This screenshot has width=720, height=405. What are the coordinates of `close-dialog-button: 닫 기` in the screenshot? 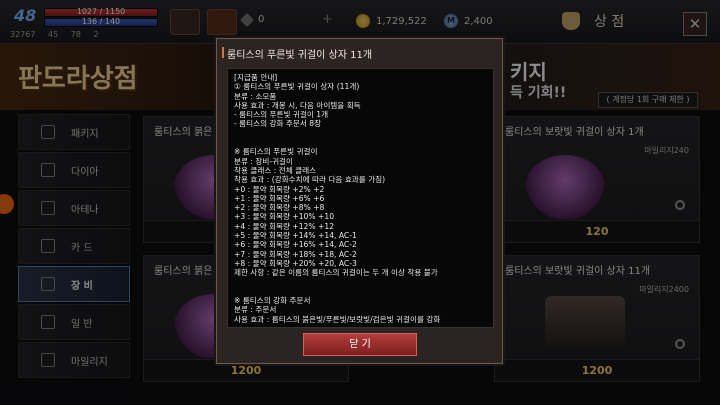 It's located at (360, 344).